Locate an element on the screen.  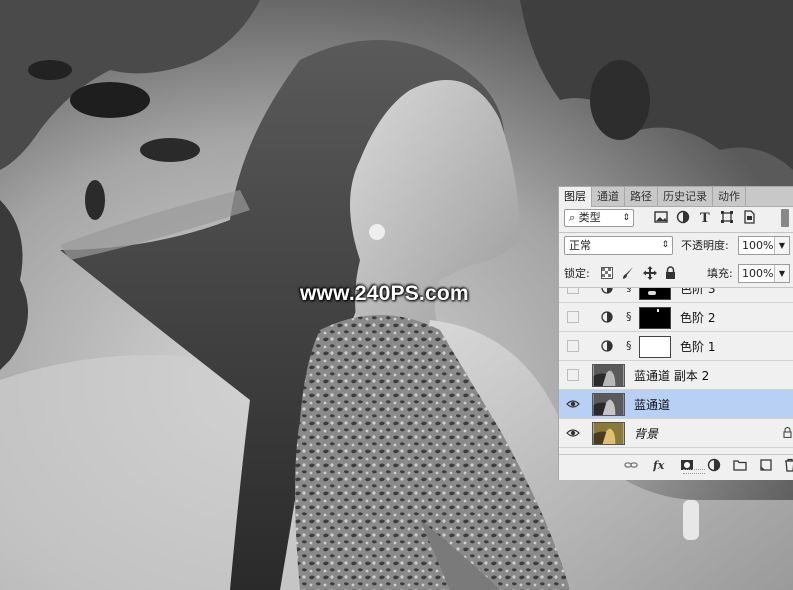
lock-icon is located at coordinates (787, 432).